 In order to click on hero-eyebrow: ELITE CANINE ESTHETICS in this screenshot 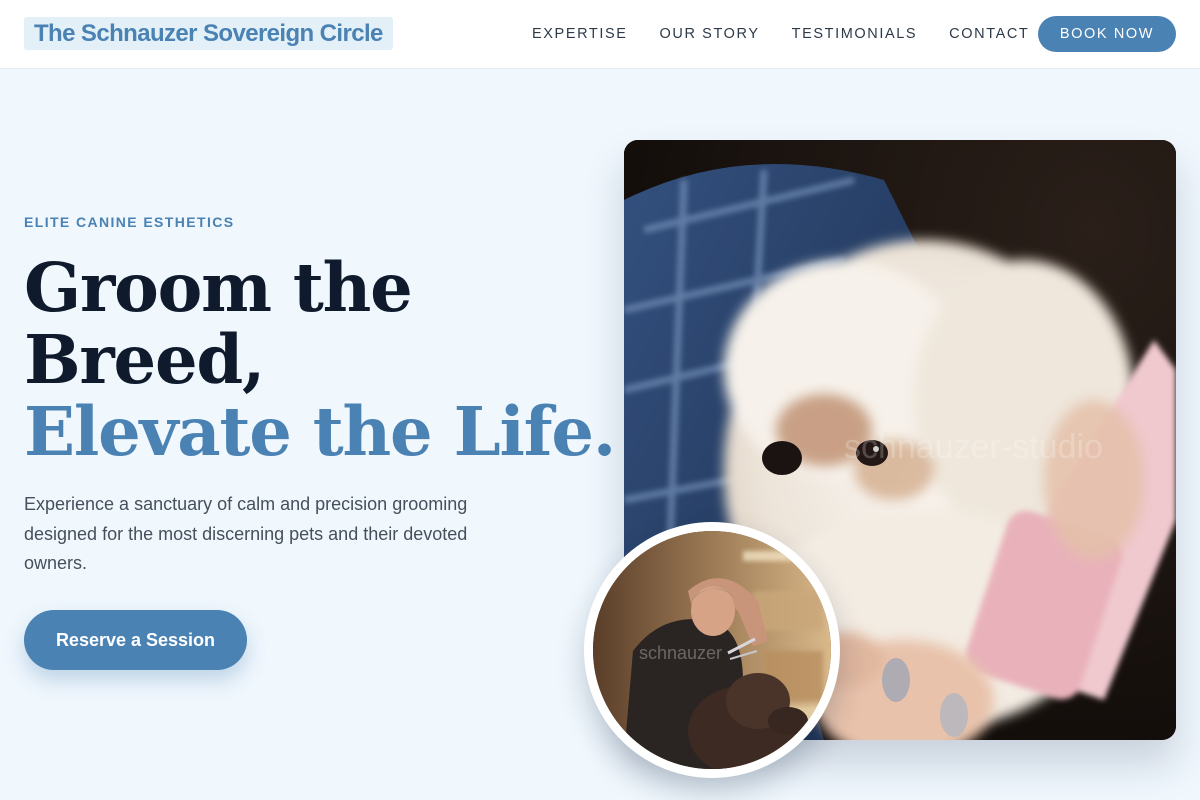, I will do `click(129, 222)`.